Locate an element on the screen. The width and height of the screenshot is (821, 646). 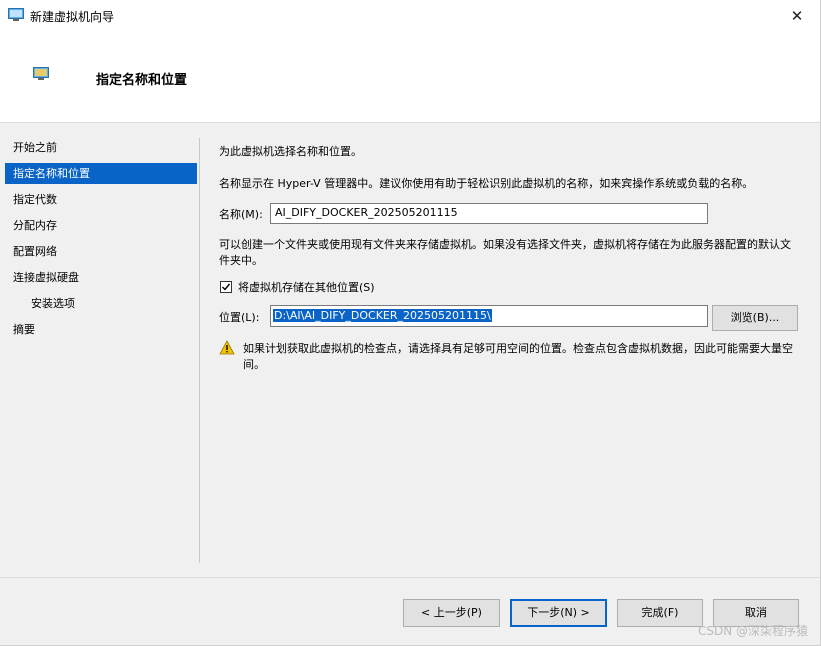
finish-button: 完成(F) is located at coordinates (660, 613).